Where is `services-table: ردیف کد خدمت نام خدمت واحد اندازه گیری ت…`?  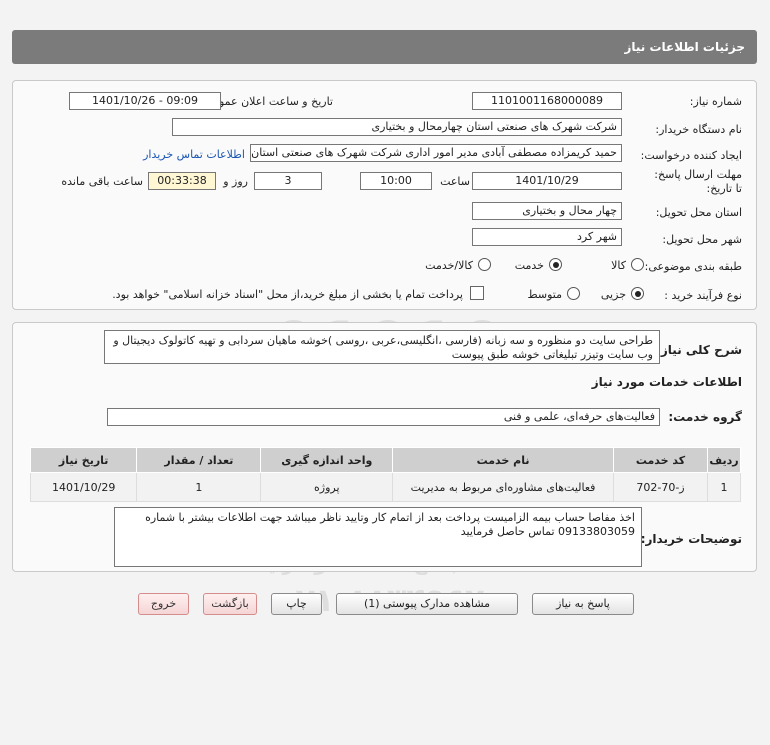
services-table: ردیف کد خدمت نام خدمت واحد اندازه گیری ت… is located at coordinates (385, 474).